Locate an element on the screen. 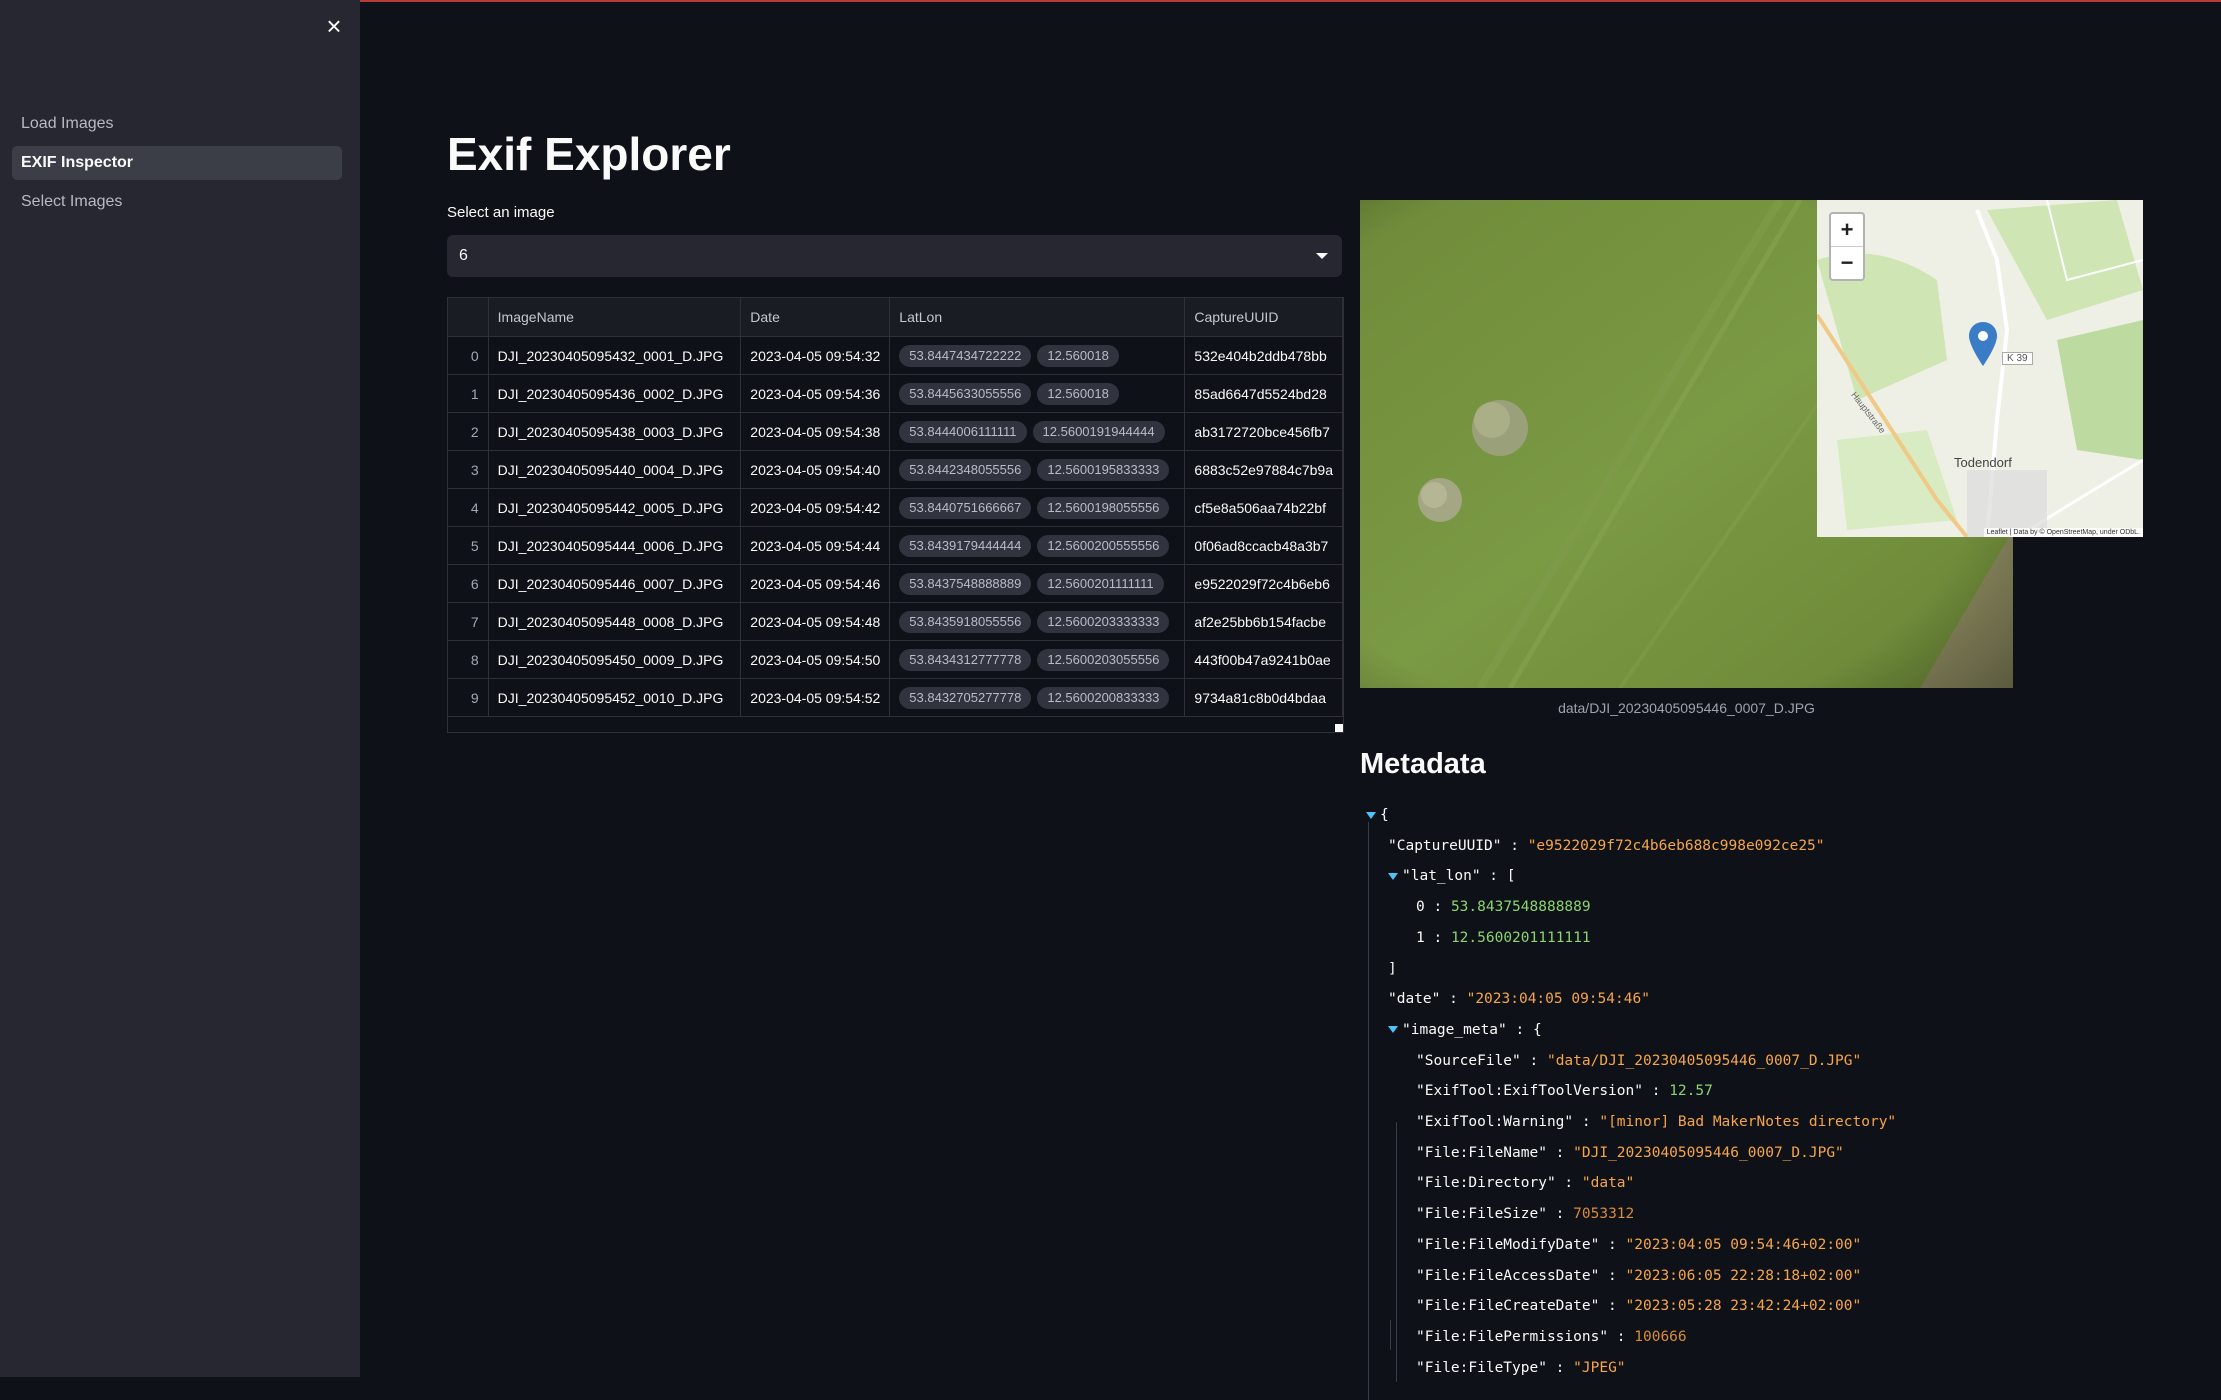 Image resolution: width=2221 pixels, height=1400 pixels. cell-imagename: DJI_20230405095440_0004_D.JPG is located at coordinates (615, 469).